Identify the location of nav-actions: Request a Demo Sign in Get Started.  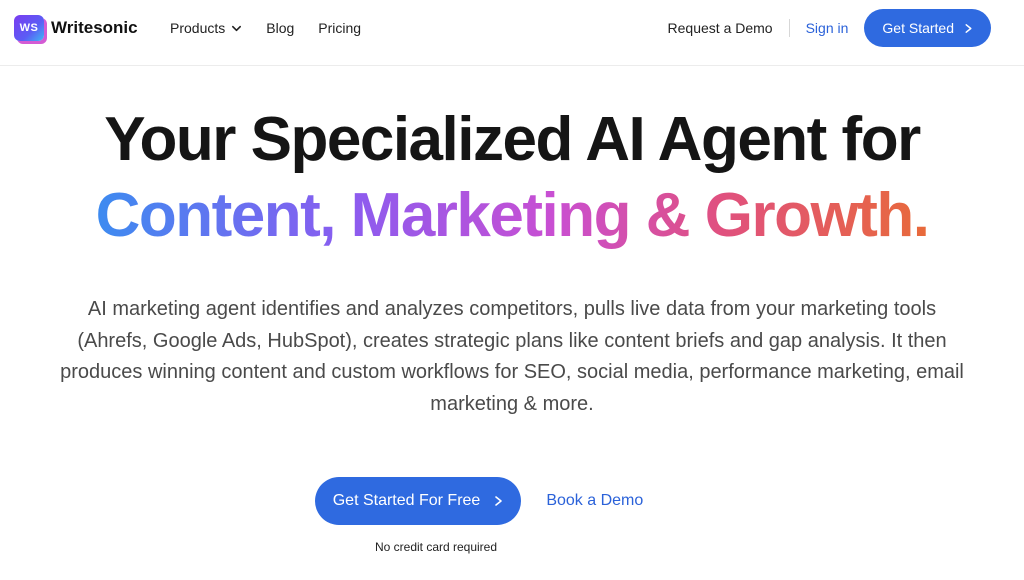
(829, 28).